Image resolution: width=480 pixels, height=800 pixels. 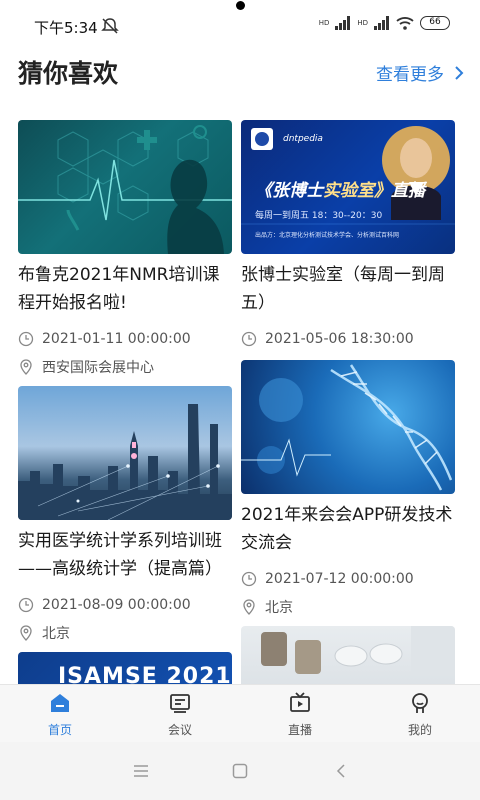 I want to click on meeting-icon, so click(x=180, y=703).